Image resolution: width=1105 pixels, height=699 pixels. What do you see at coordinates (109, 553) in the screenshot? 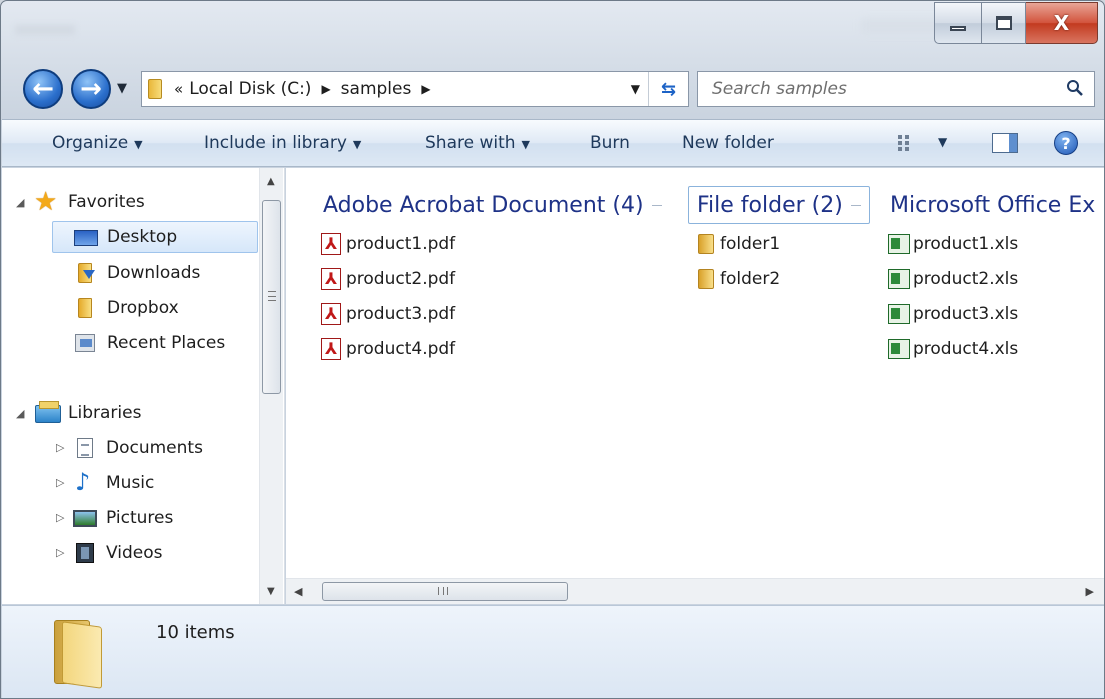
I see `sidebar-item-videos: ▷ Videos` at bounding box center [109, 553].